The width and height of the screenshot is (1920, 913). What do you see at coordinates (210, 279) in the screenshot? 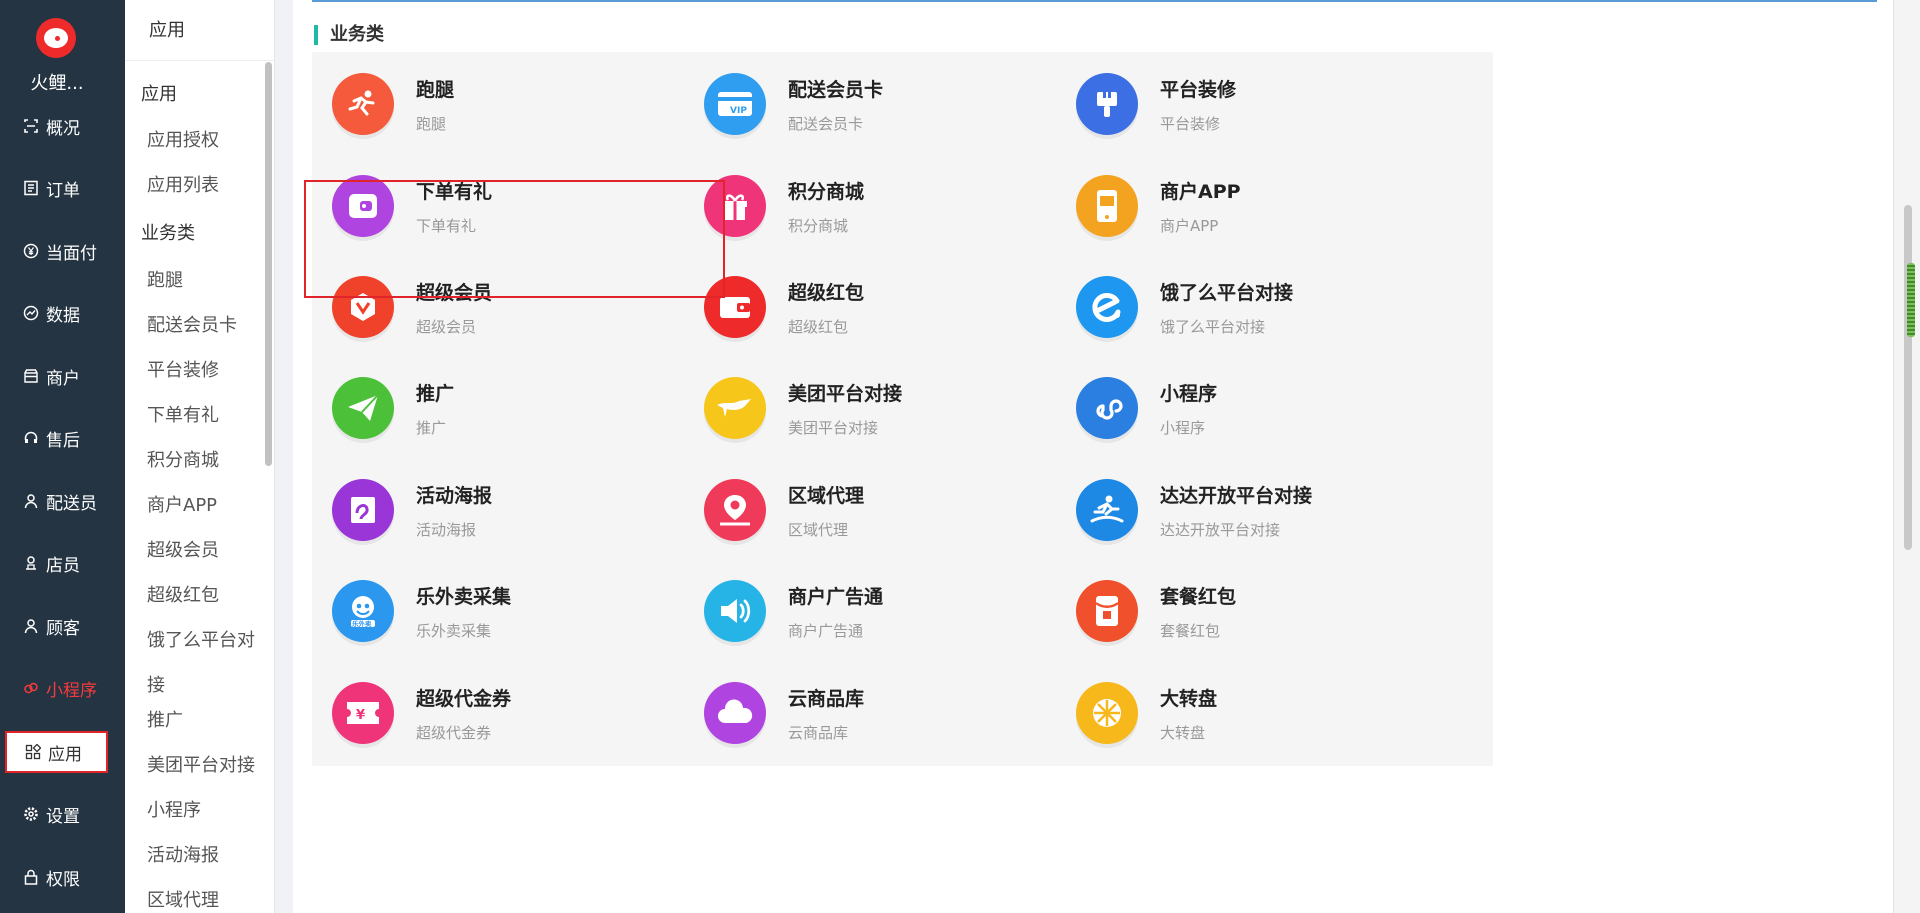
I see `subnav-item-errand: 跑腿` at bounding box center [210, 279].